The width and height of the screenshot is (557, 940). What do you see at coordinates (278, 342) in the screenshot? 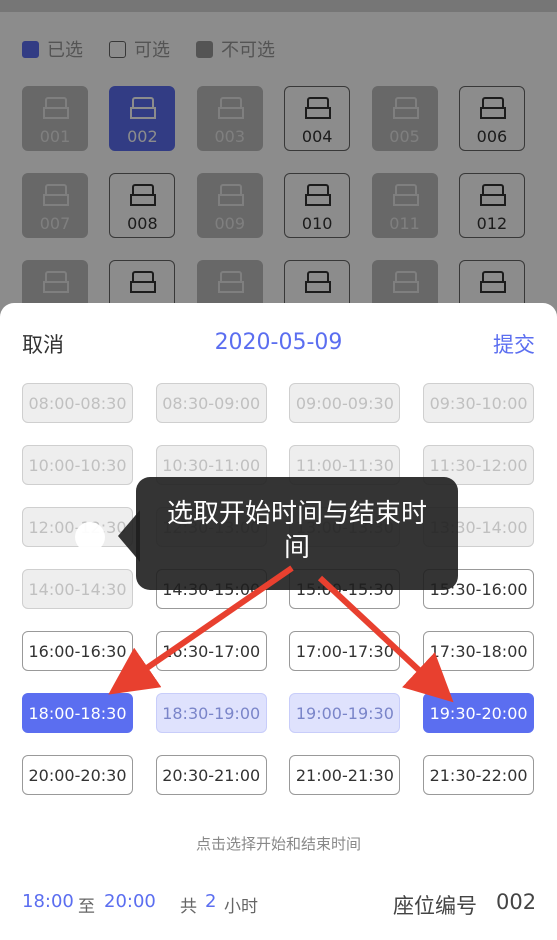
I see `date-label: 2020-05-09` at bounding box center [278, 342].